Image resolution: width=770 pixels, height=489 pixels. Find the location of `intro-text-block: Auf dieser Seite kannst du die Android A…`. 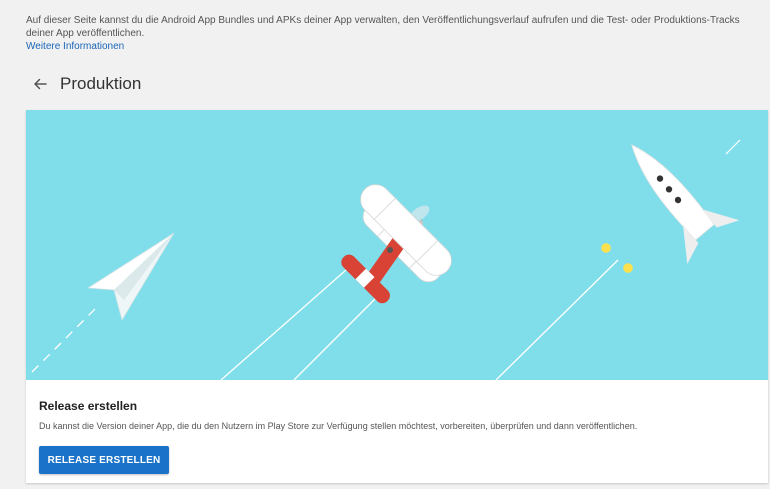

intro-text-block: Auf dieser Seite kannst du die Android A… is located at coordinates (388, 33).